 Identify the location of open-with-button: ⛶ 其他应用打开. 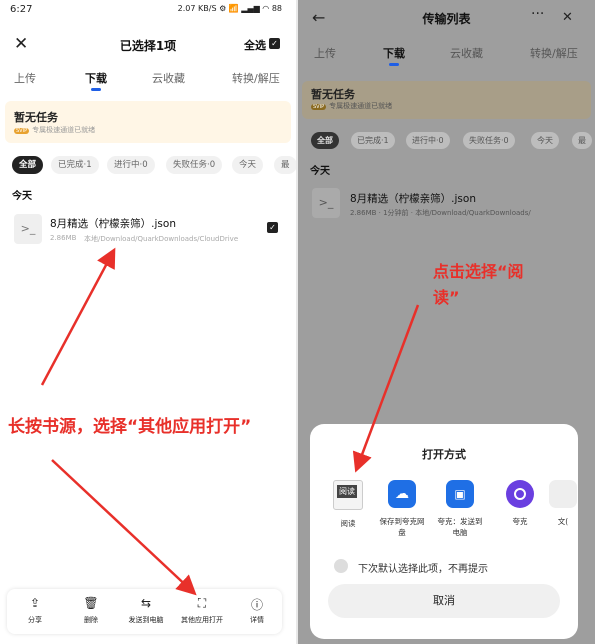
(202, 610).